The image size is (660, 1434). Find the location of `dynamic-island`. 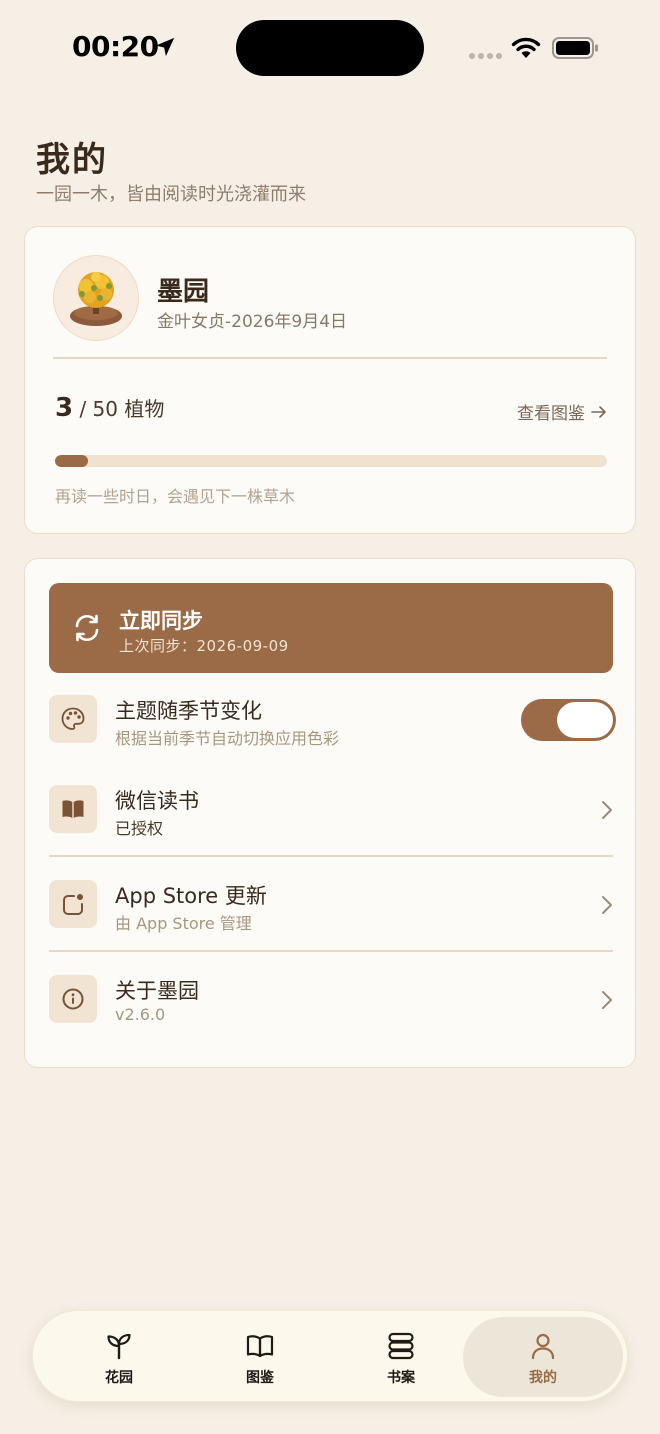

dynamic-island is located at coordinates (330, 48).